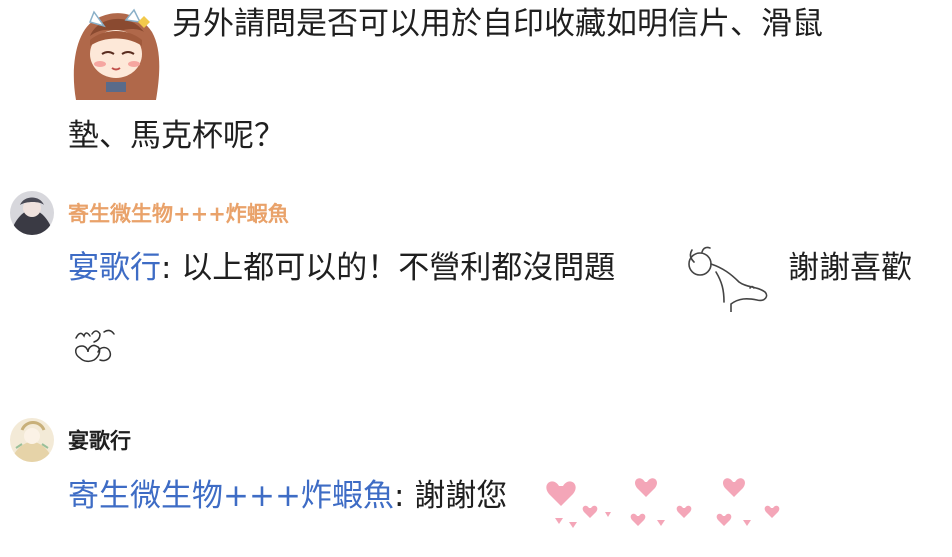  I want to click on comment-avatar-sticker, so click(115, 53).